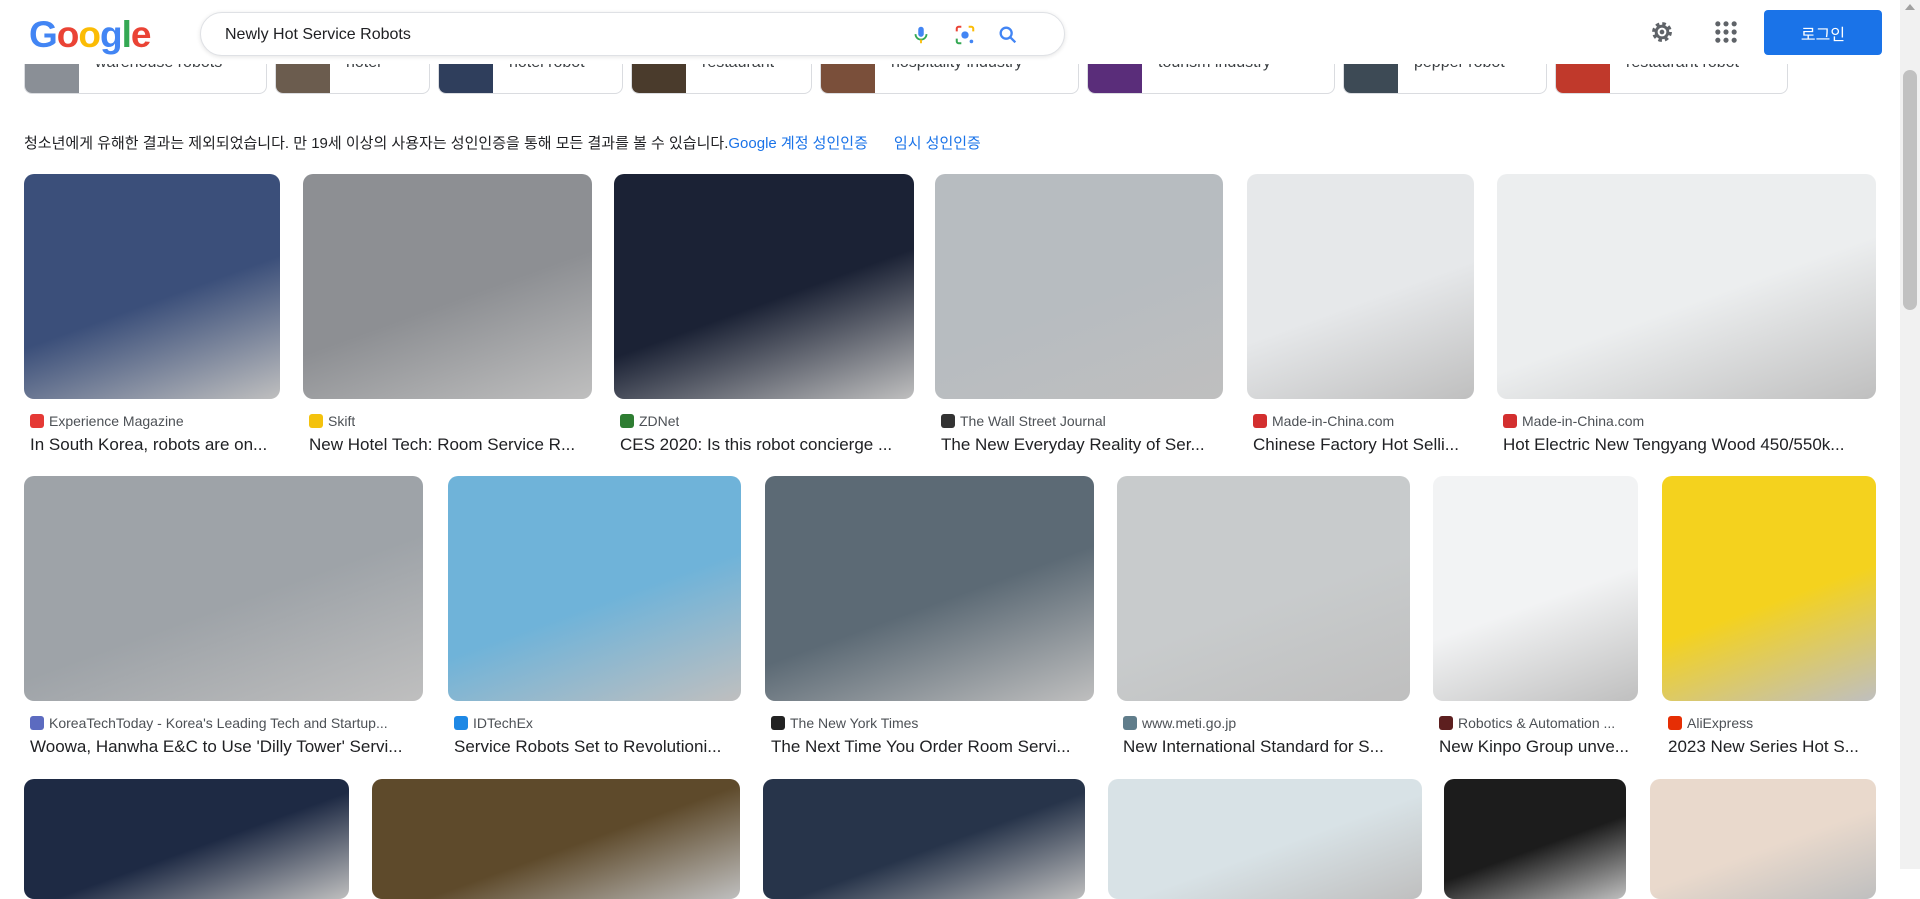 The width and height of the screenshot is (1920, 899). What do you see at coordinates (1910, 190) in the screenshot?
I see `scroll-thumb` at bounding box center [1910, 190].